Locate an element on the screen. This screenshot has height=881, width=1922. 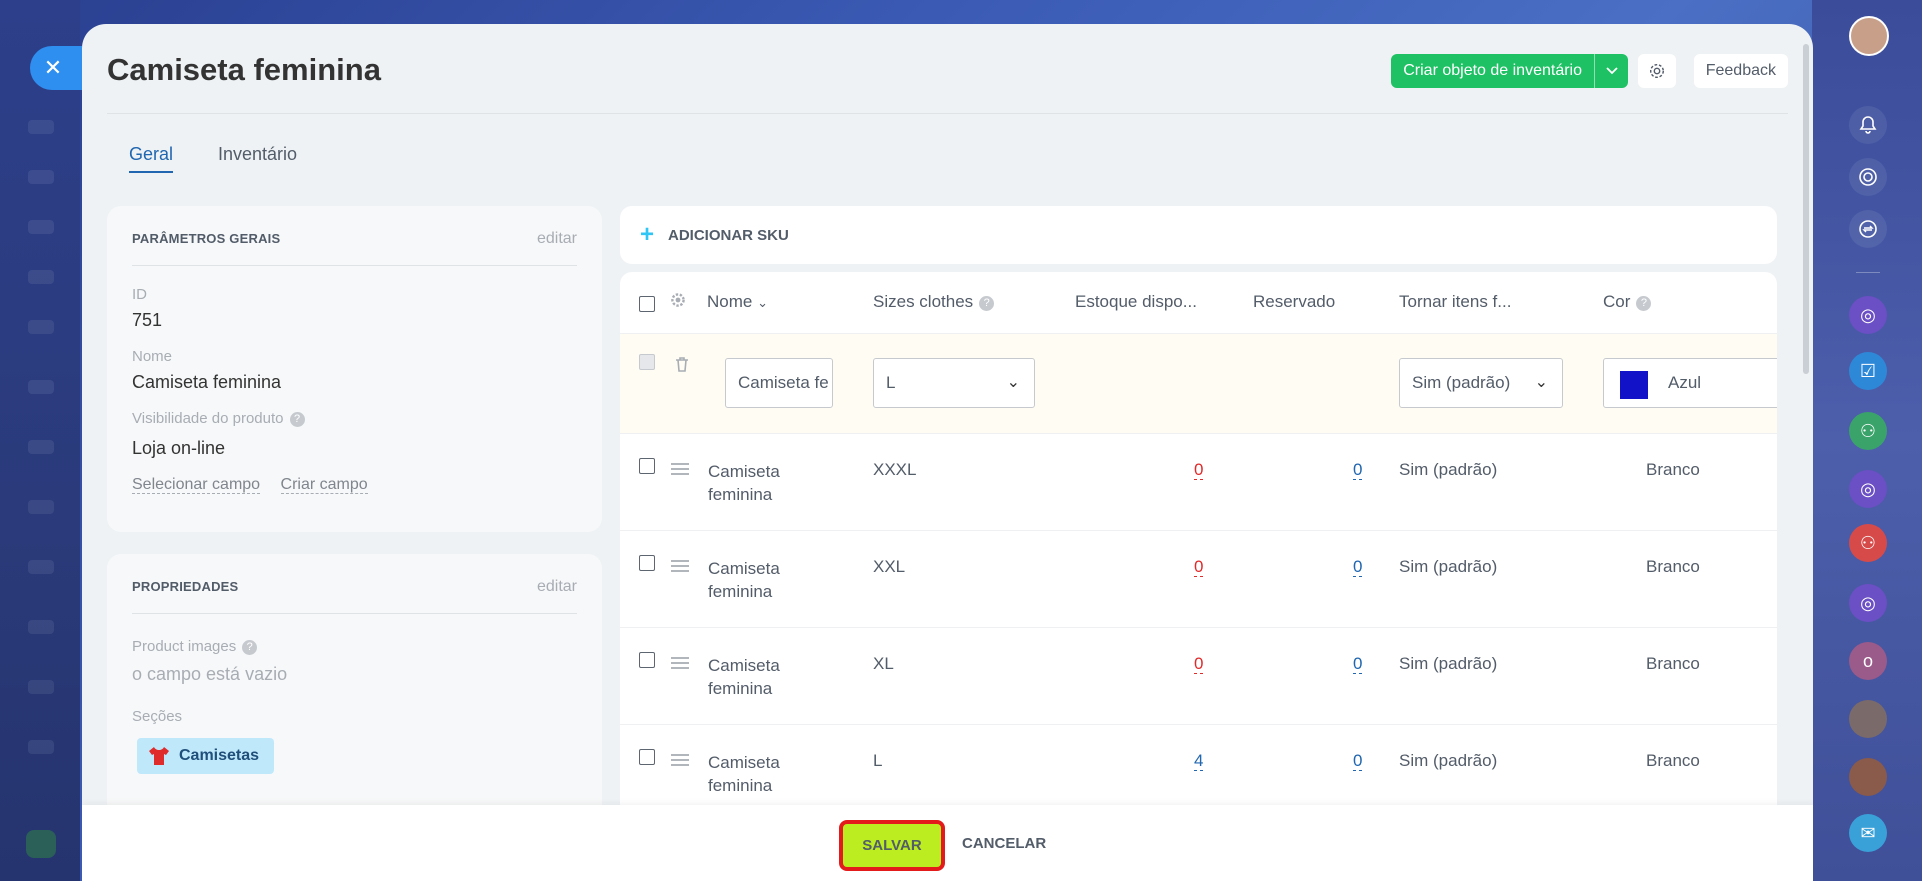
stock-value: 4 is located at coordinates (1199, 761).